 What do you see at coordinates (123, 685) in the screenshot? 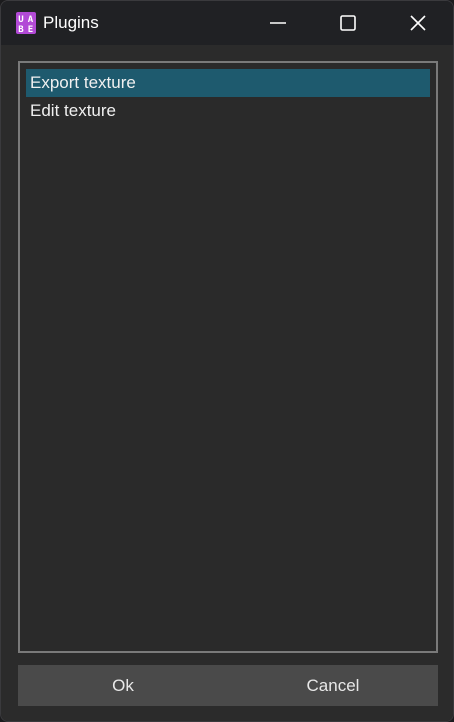
I see `ok-button: Ok` at bounding box center [123, 685].